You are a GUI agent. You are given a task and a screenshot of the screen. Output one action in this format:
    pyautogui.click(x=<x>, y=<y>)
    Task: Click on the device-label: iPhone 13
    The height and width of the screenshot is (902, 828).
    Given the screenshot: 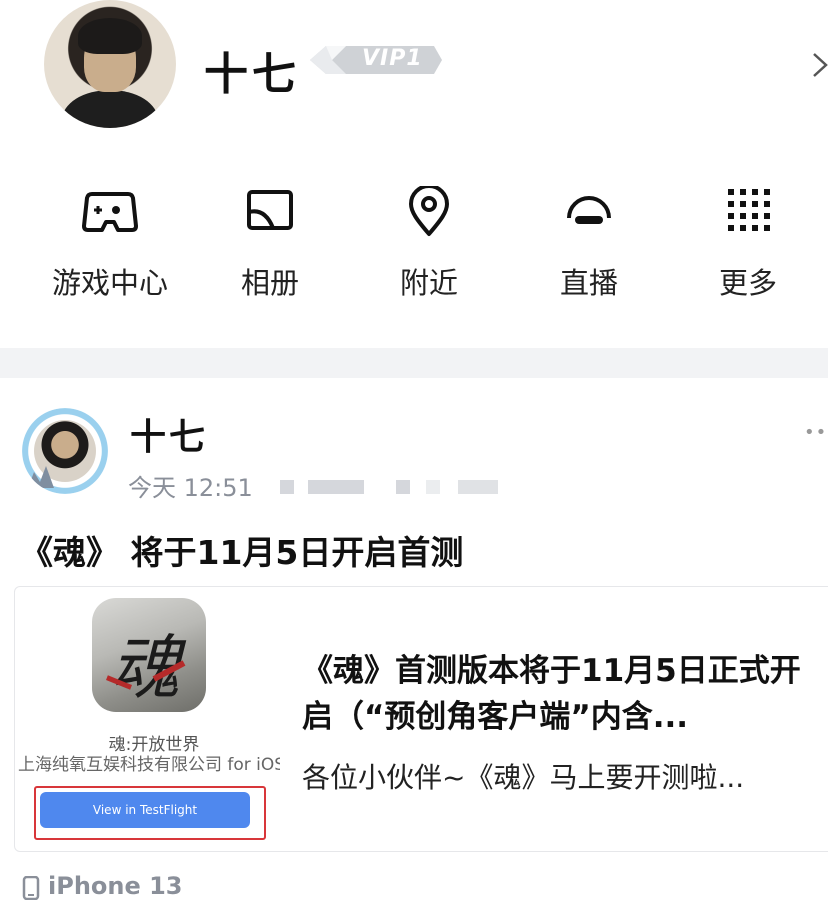 What is the action you would take?
    pyautogui.click(x=115, y=886)
    